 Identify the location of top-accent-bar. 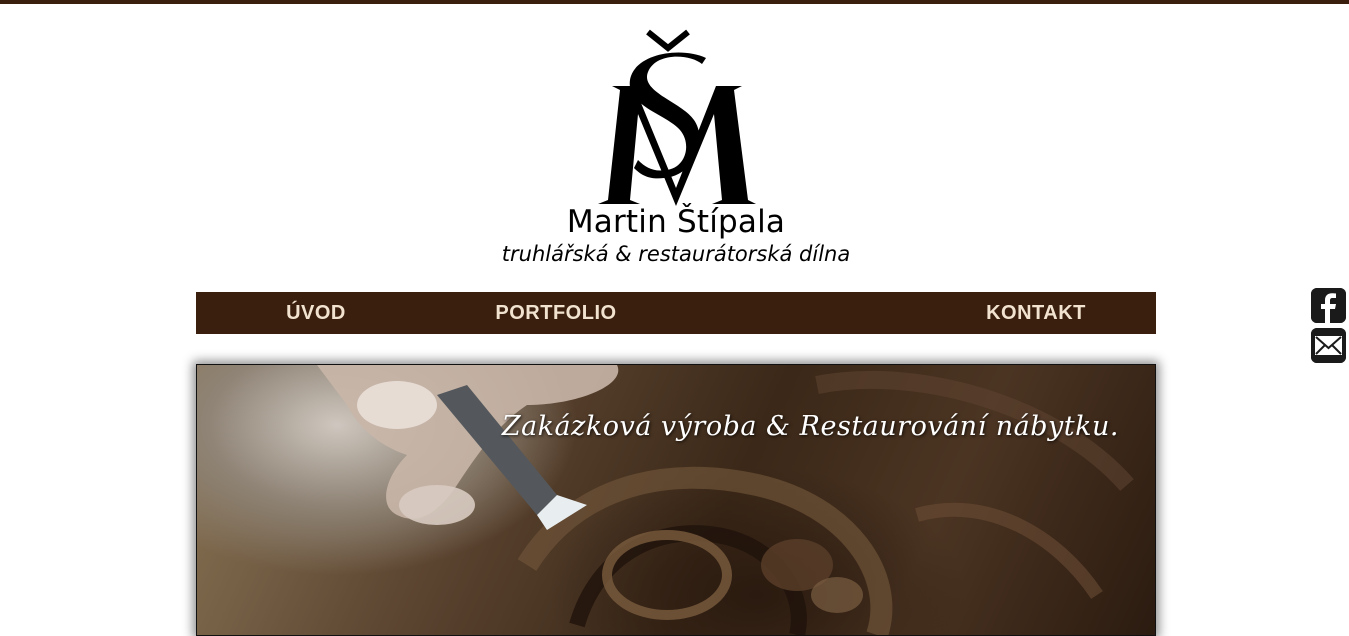
(674, 2).